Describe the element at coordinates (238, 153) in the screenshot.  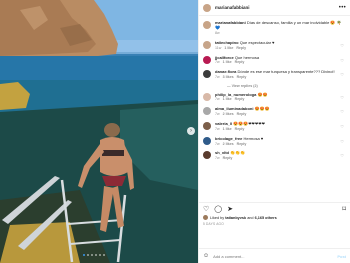
I see `comment-text: 👏👏👏` at that location.